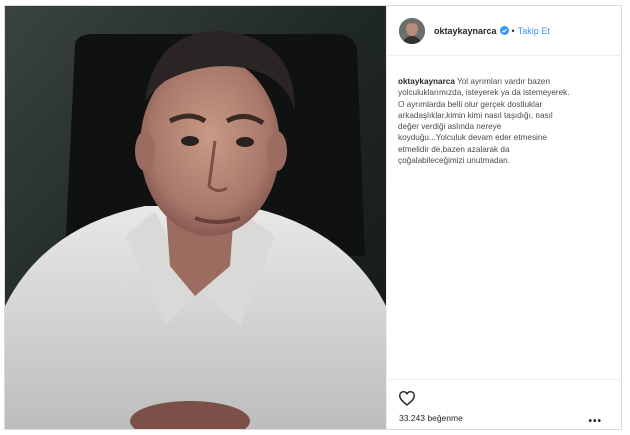 This screenshot has height=435, width=630. Describe the element at coordinates (454, 149) in the screenshot. I see `caption-line: etmelidir de,bazen azalarak da` at that location.